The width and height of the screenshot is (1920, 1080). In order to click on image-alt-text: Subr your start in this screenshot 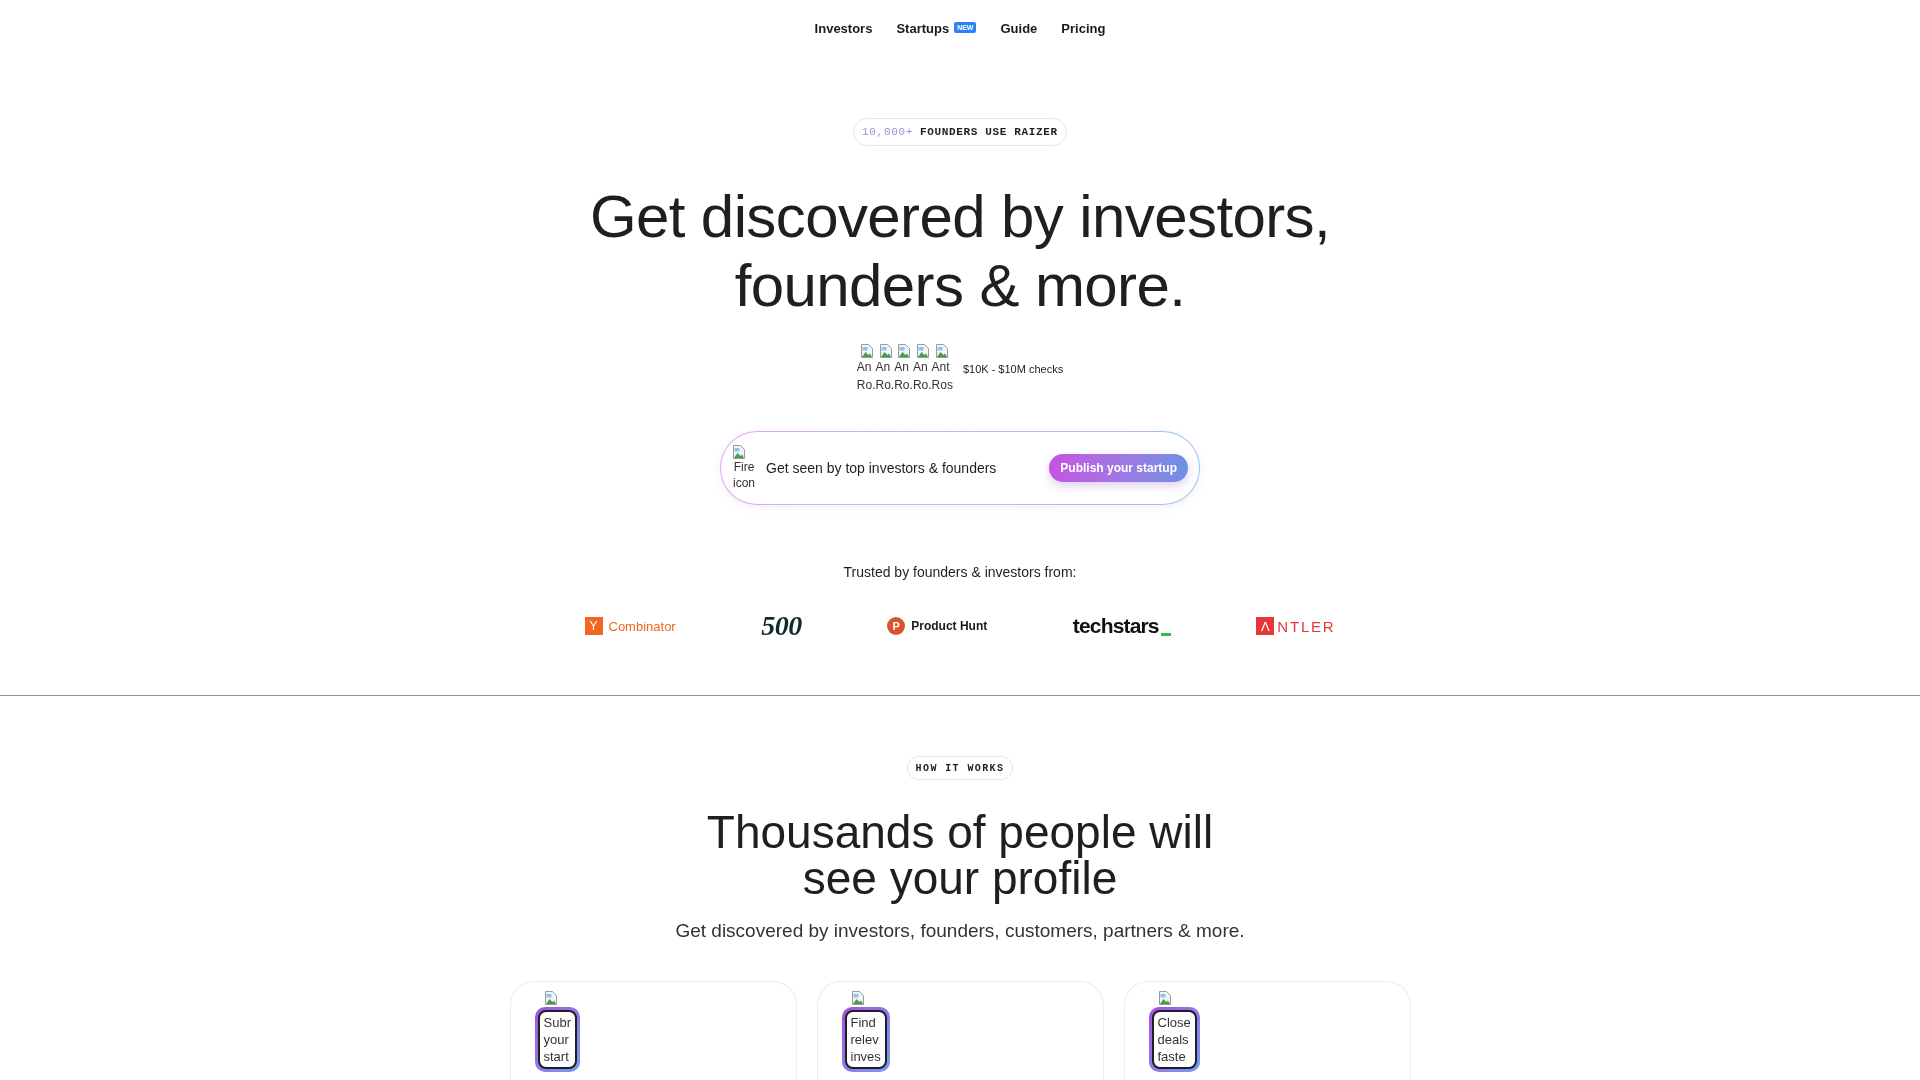, I will do `click(557, 1039)`.